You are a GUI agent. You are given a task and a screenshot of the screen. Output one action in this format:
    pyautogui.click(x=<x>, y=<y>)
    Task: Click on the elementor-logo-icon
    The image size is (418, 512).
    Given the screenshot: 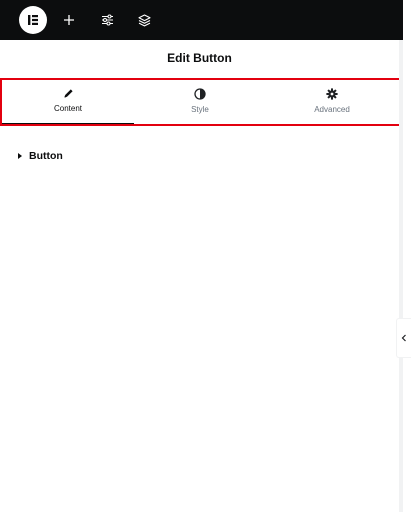 What is the action you would take?
    pyautogui.click(x=33, y=20)
    